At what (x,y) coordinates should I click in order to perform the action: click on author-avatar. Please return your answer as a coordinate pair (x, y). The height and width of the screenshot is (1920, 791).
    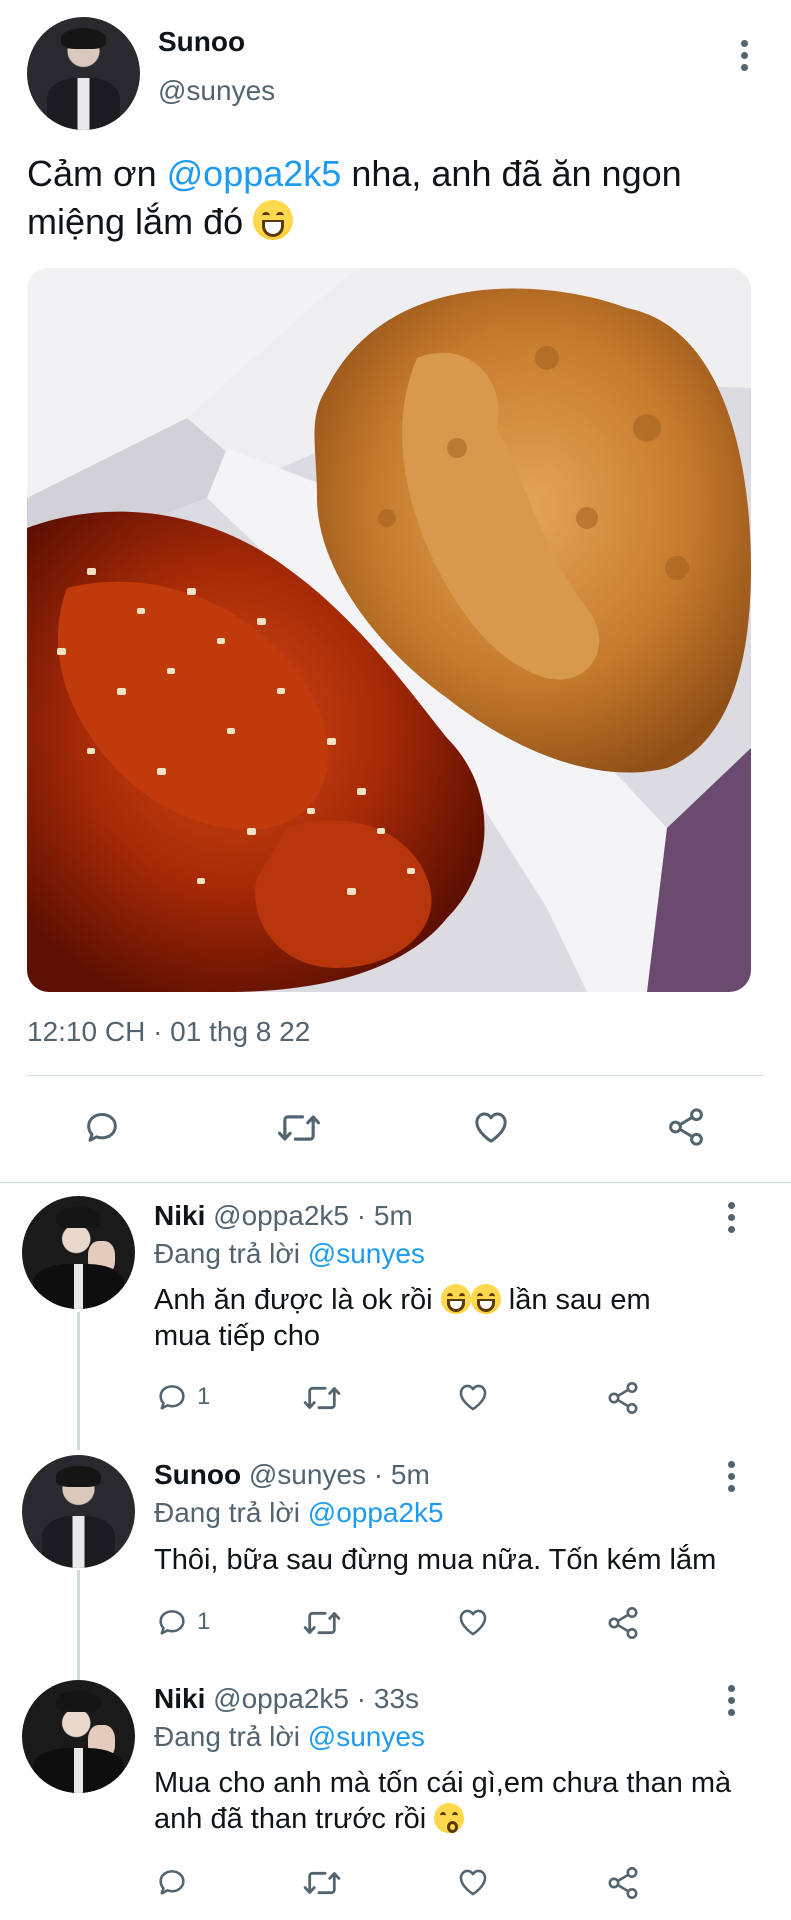
    Looking at the image, I should click on (83, 73).